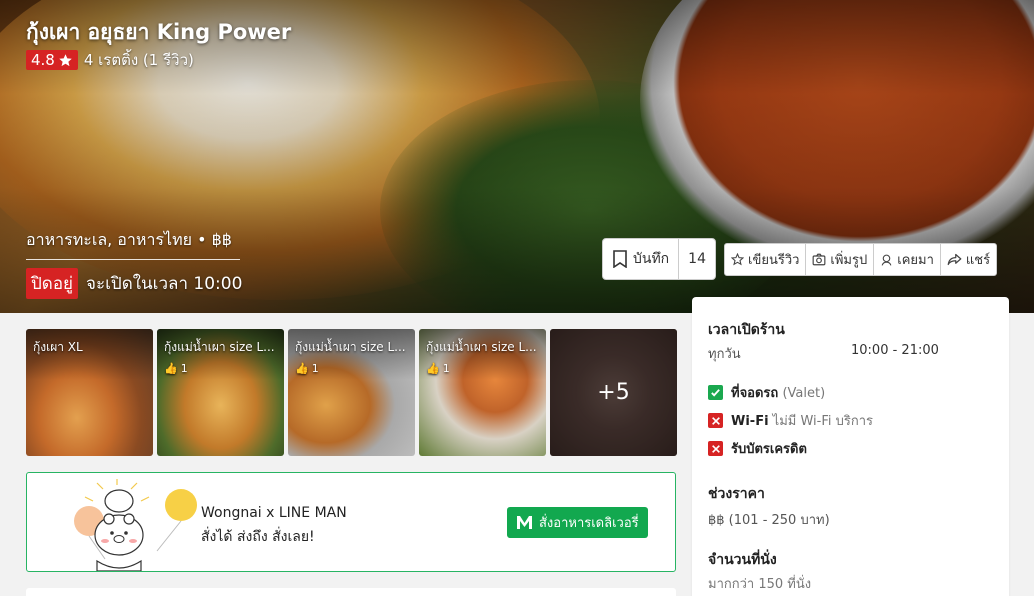  I want to click on more-photos-count: +5, so click(613, 392).